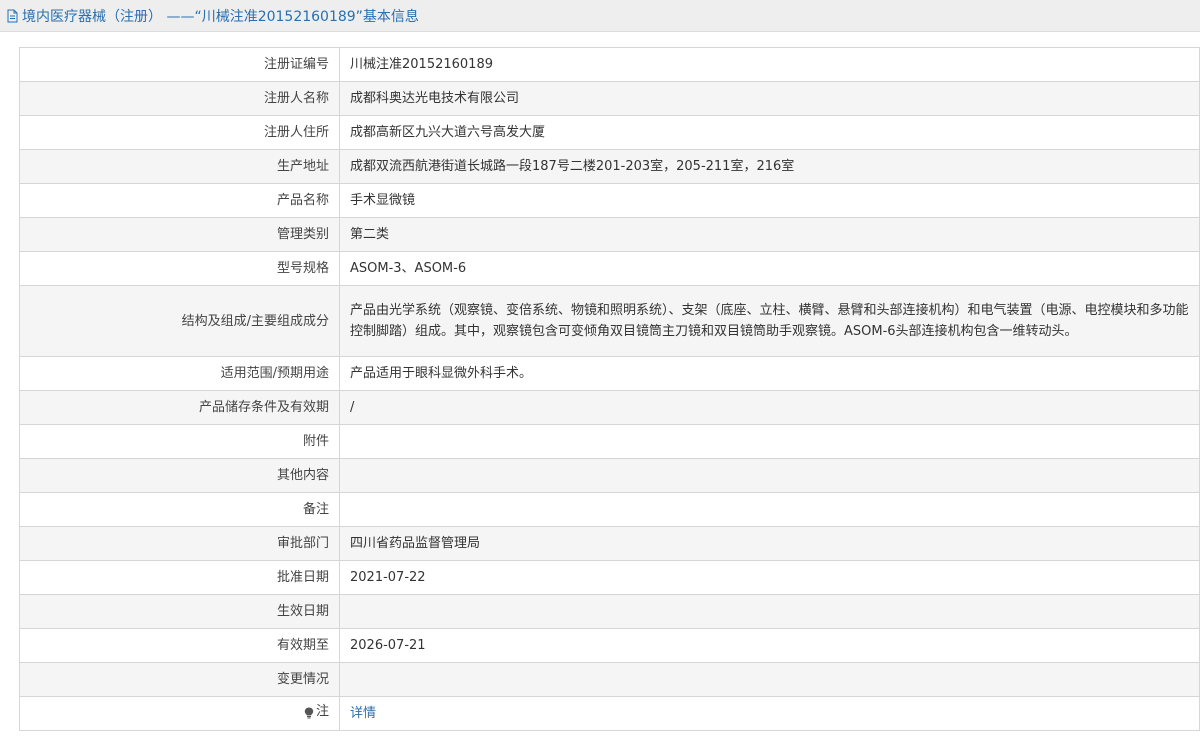 This screenshot has height=742, width=1200. I want to click on table-row: 产品名称 手术显微镜, so click(609, 200).